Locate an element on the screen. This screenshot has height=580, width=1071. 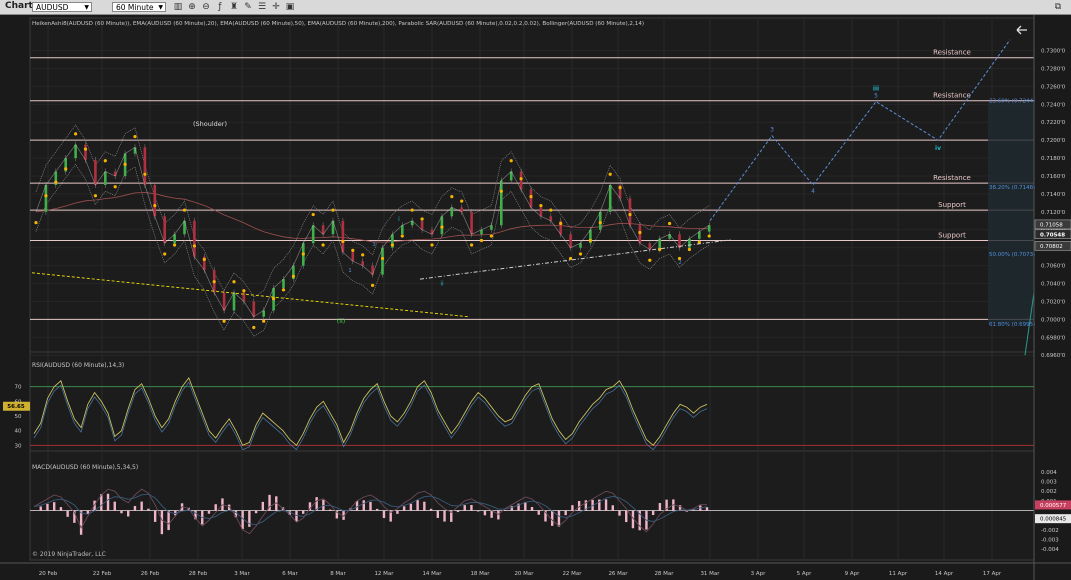
wave-label: 5 is located at coordinates (876, 96).